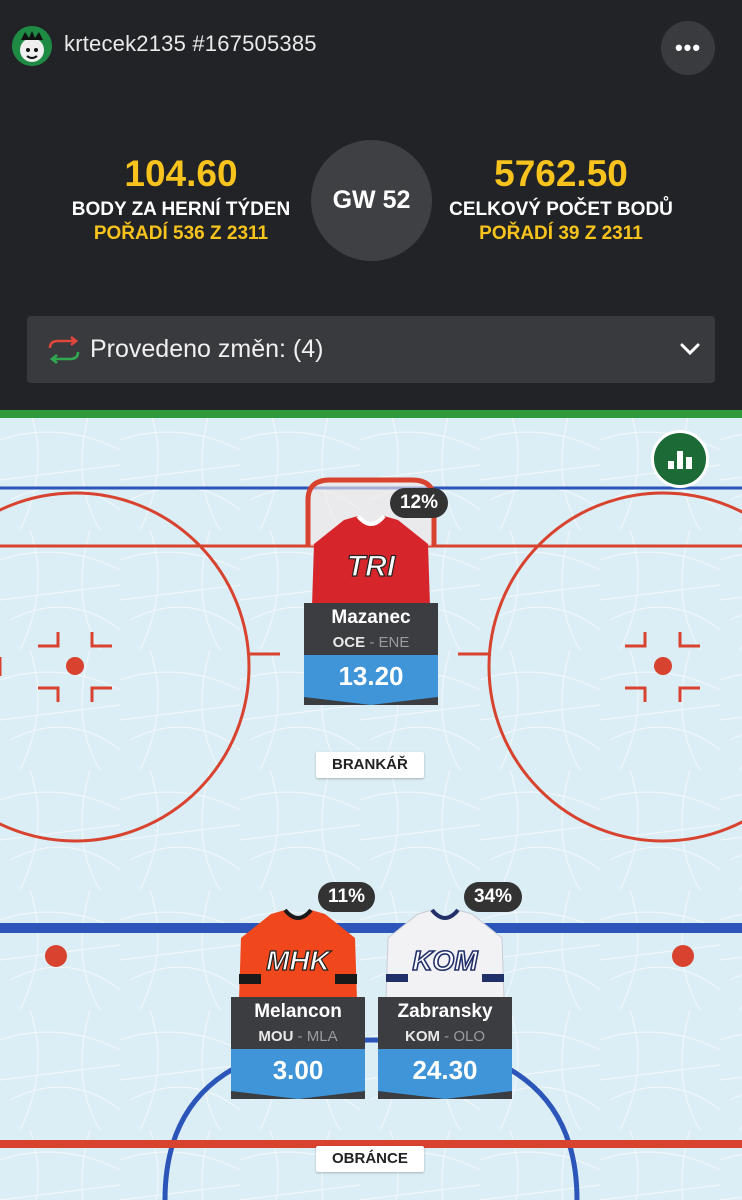 The width and height of the screenshot is (742, 1200). Describe the element at coordinates (445, 1070) in the screenshot. I see `player-points: 24.30` at that location.